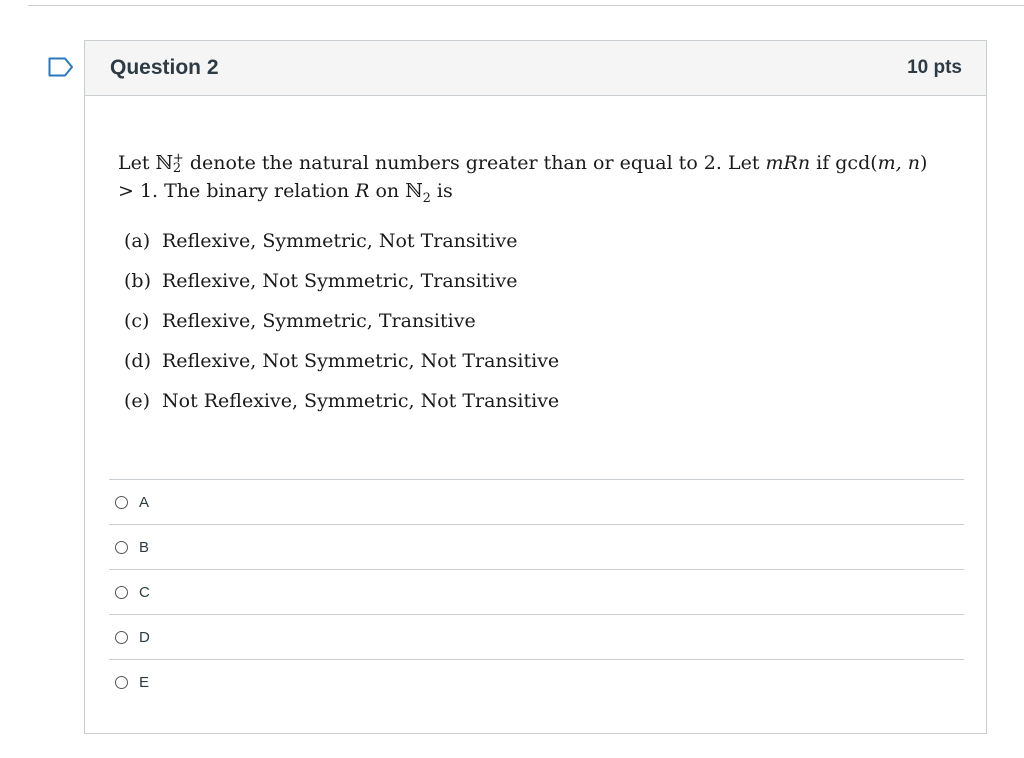 Image resolution: width=1024 pixels, height=758 pixels. I want to click on answer-label: C, so click(144, 592).